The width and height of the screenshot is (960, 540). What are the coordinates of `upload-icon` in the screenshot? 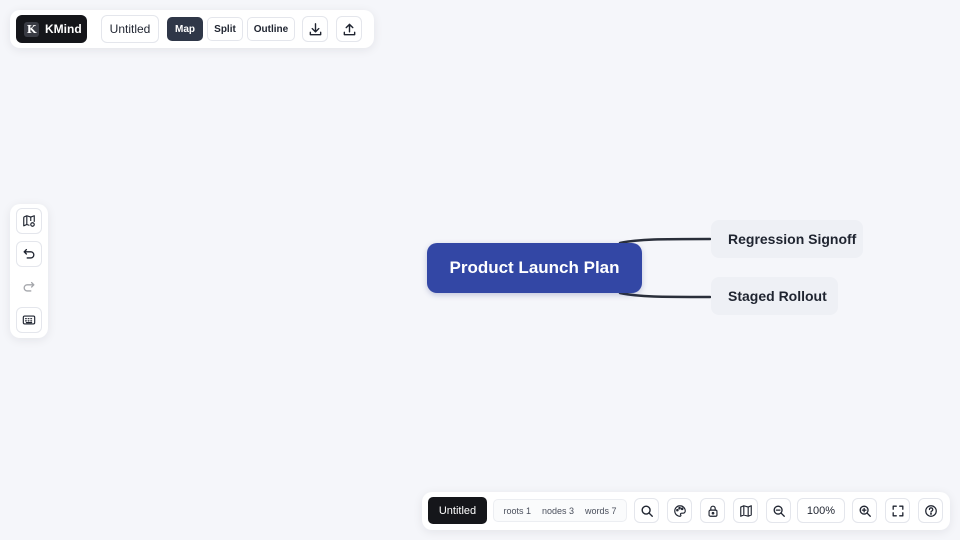 It's located at (349, 29).